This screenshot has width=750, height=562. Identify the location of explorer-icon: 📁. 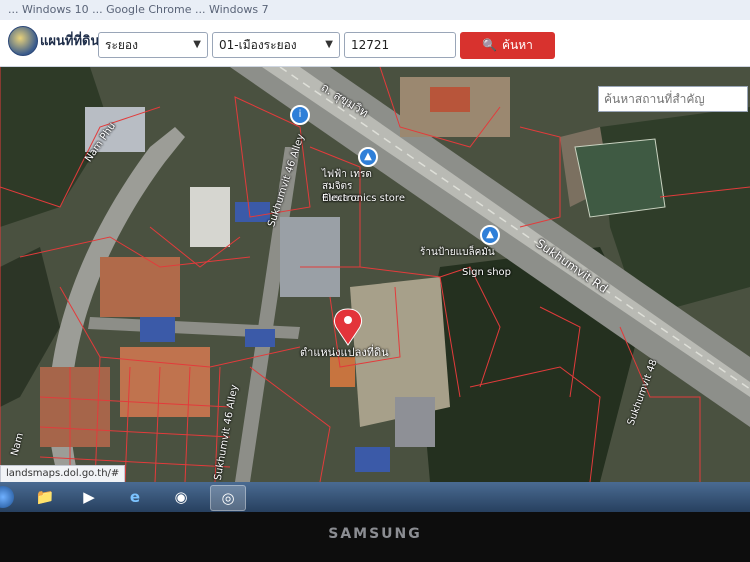
(45, 497).